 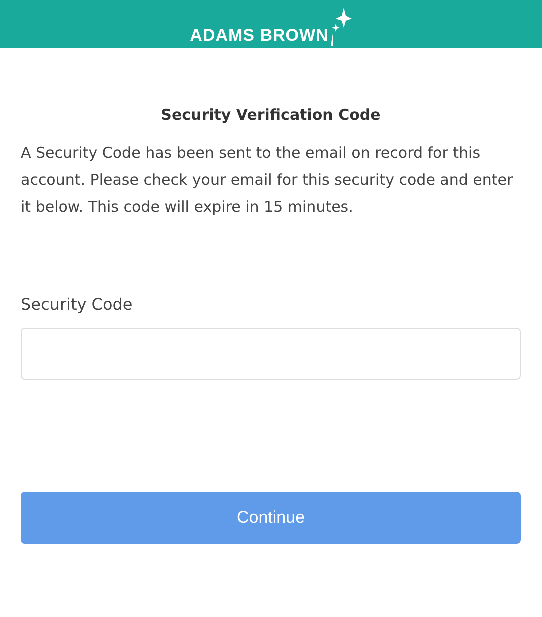 I want to click on field-label: Security Code, so click(x=77, y=304).